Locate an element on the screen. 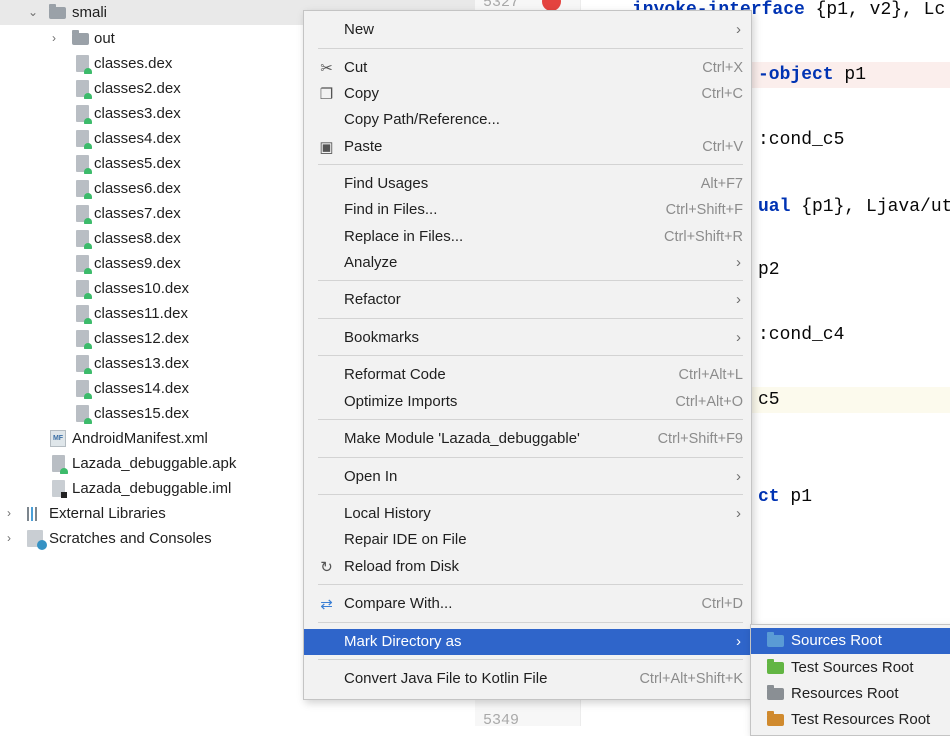 This screenshot has height=736, width=950. submenu-item: Test Resources Root is located at coordinates (850, 720).